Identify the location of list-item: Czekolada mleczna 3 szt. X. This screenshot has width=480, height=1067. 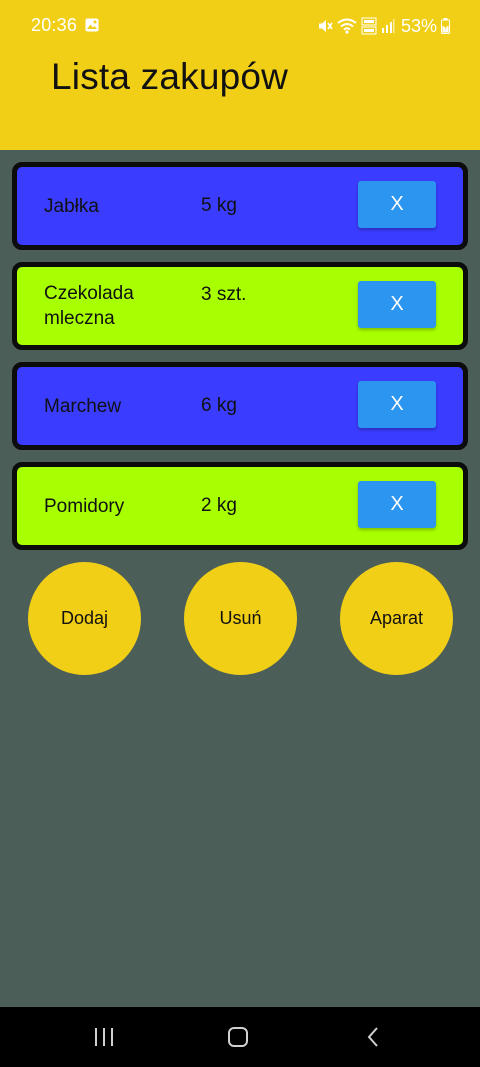
(240, 306).